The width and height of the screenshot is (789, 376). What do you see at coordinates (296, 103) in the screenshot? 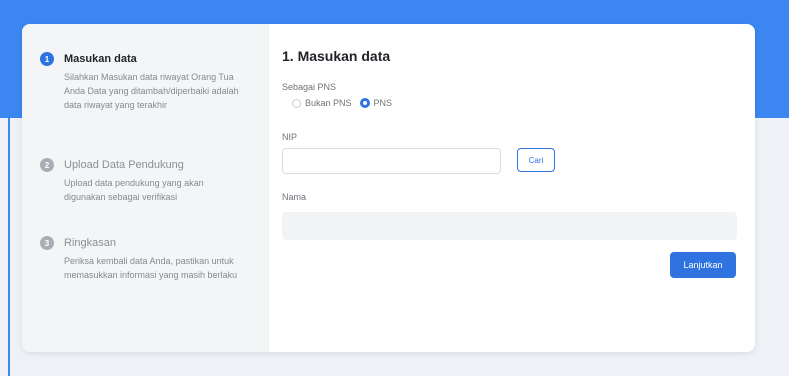
I see `radio-bukan-pns` at bounding box center [296, 103].